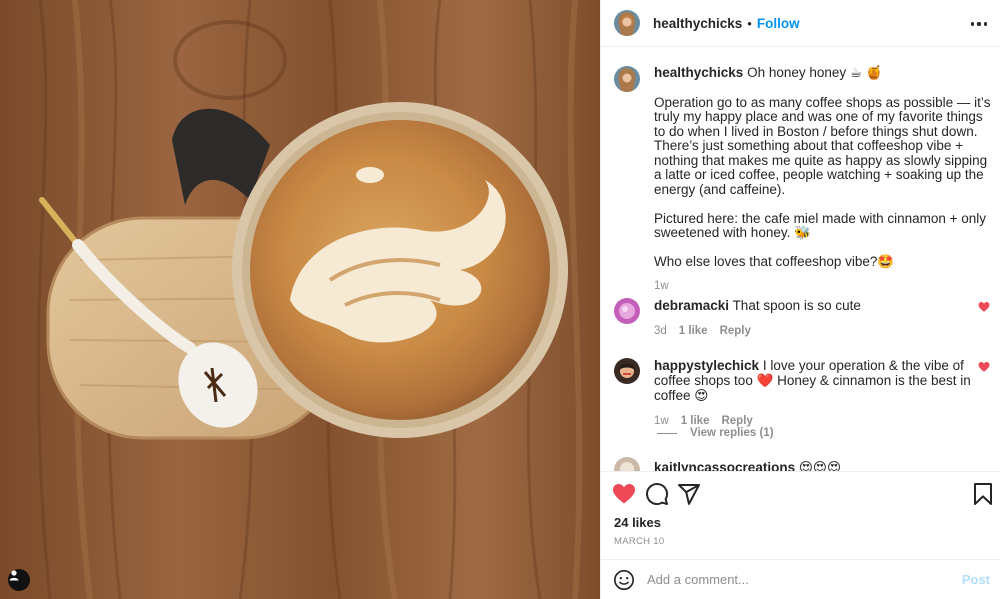 This screenshot has width=1000, height=599. What do you see at coordinates (698, 72) in the screenshot?
I see `caption-username: healthychicks` at bounding box center [698, 72].